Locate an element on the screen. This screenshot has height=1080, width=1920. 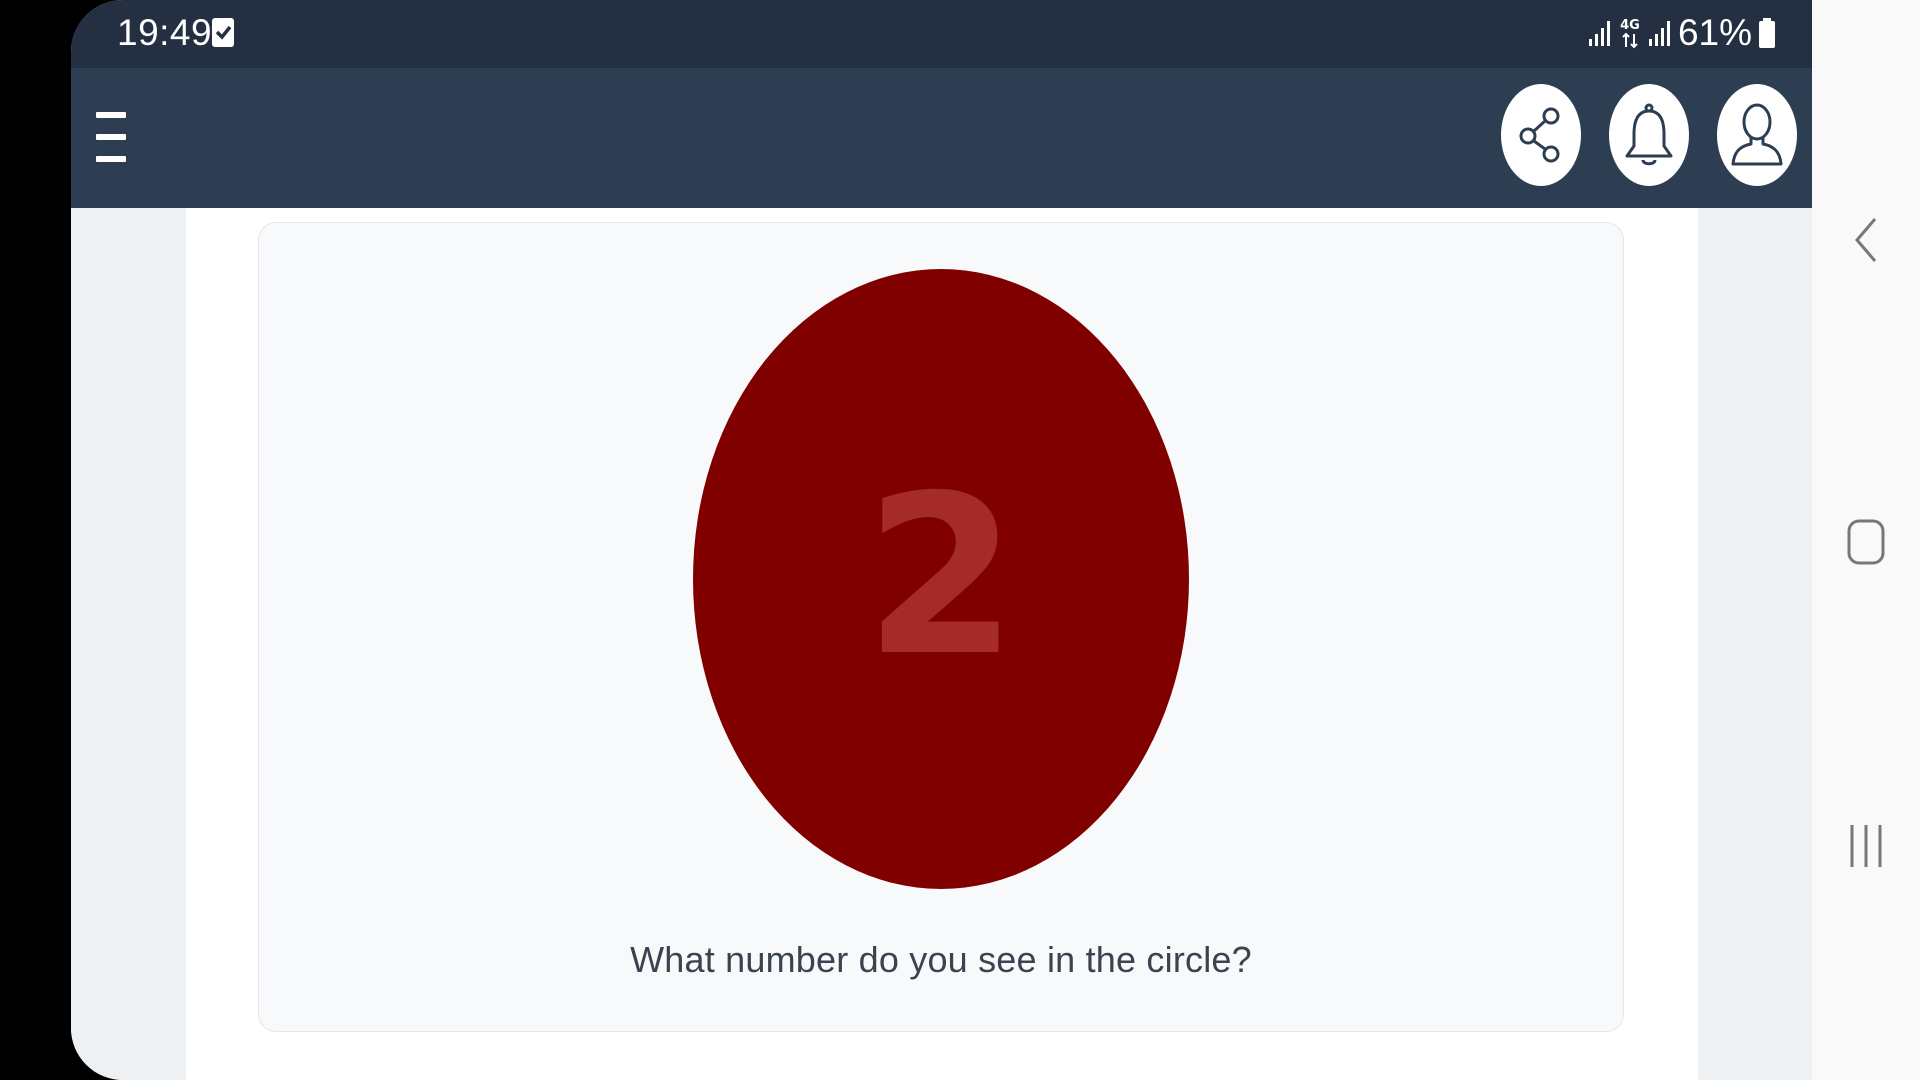
user-icon is located at coordinates (1757, 134).